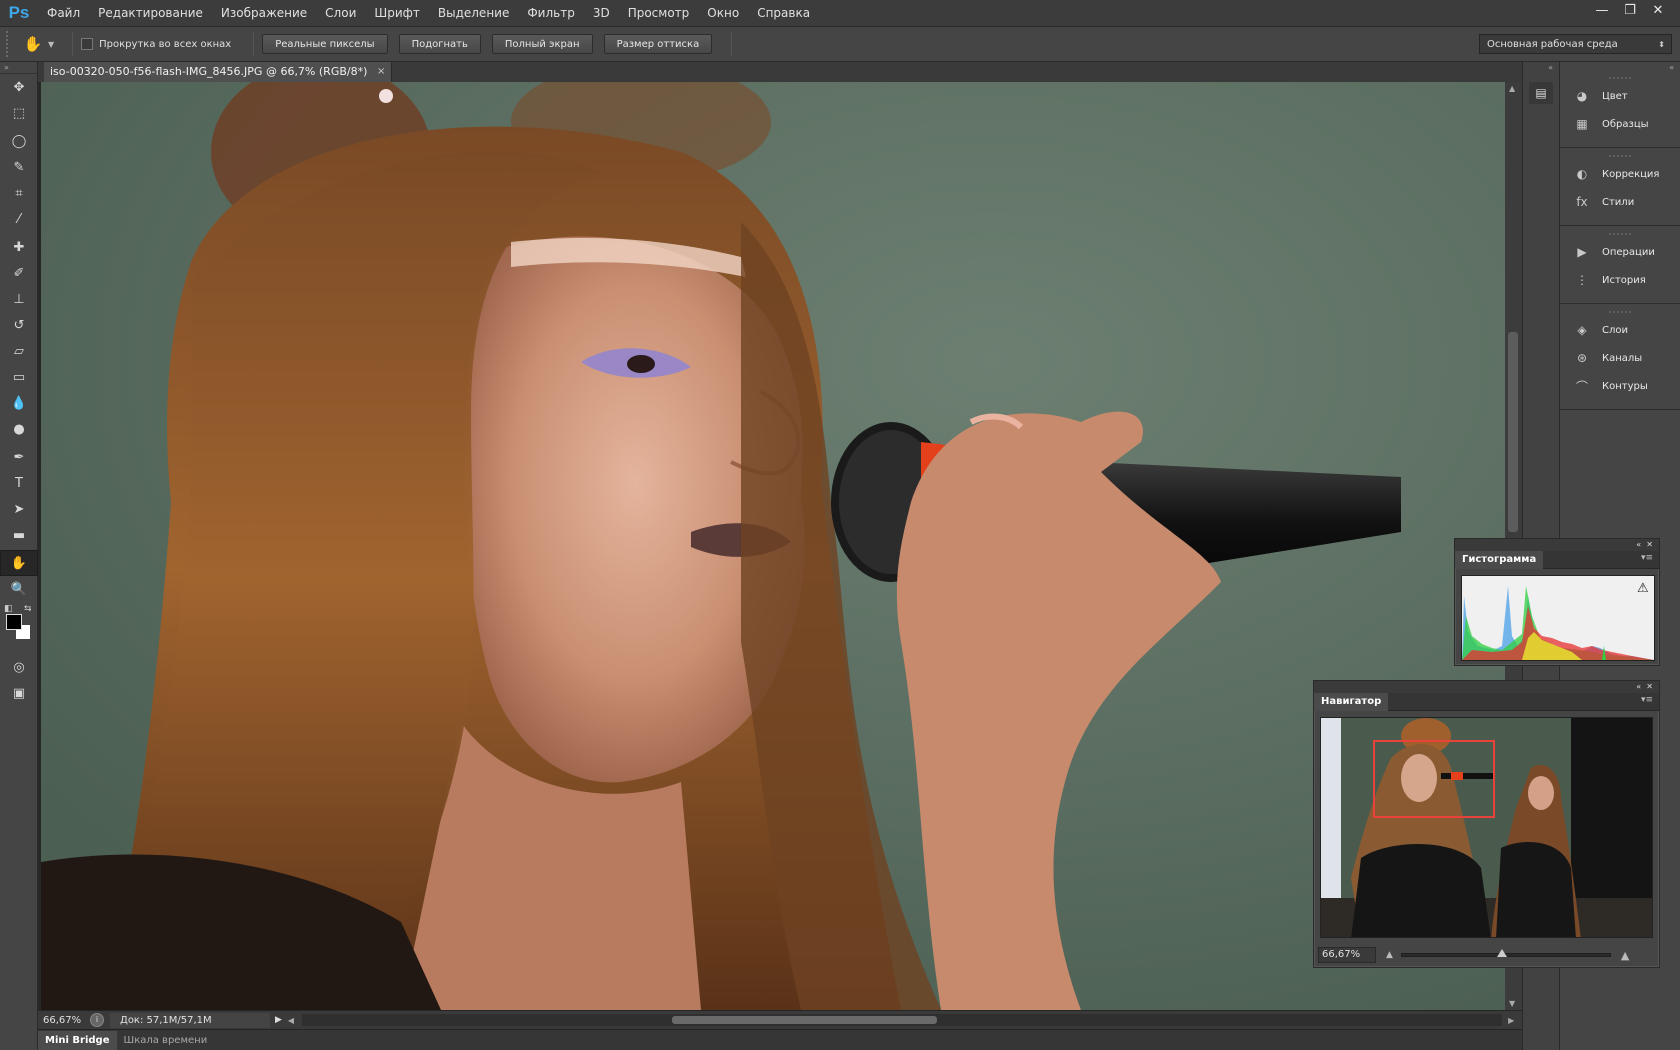 The image size is (1680, 1050). I want to click on type-tool-icon: T, so click(19, 483).